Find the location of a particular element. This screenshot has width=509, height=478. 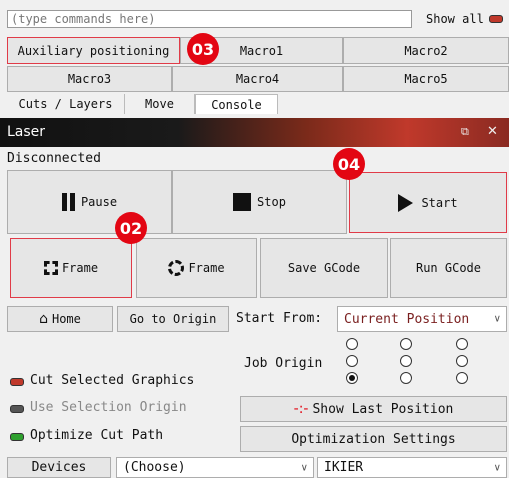

show-all-label: Show all is located at coordinates (456, 19).